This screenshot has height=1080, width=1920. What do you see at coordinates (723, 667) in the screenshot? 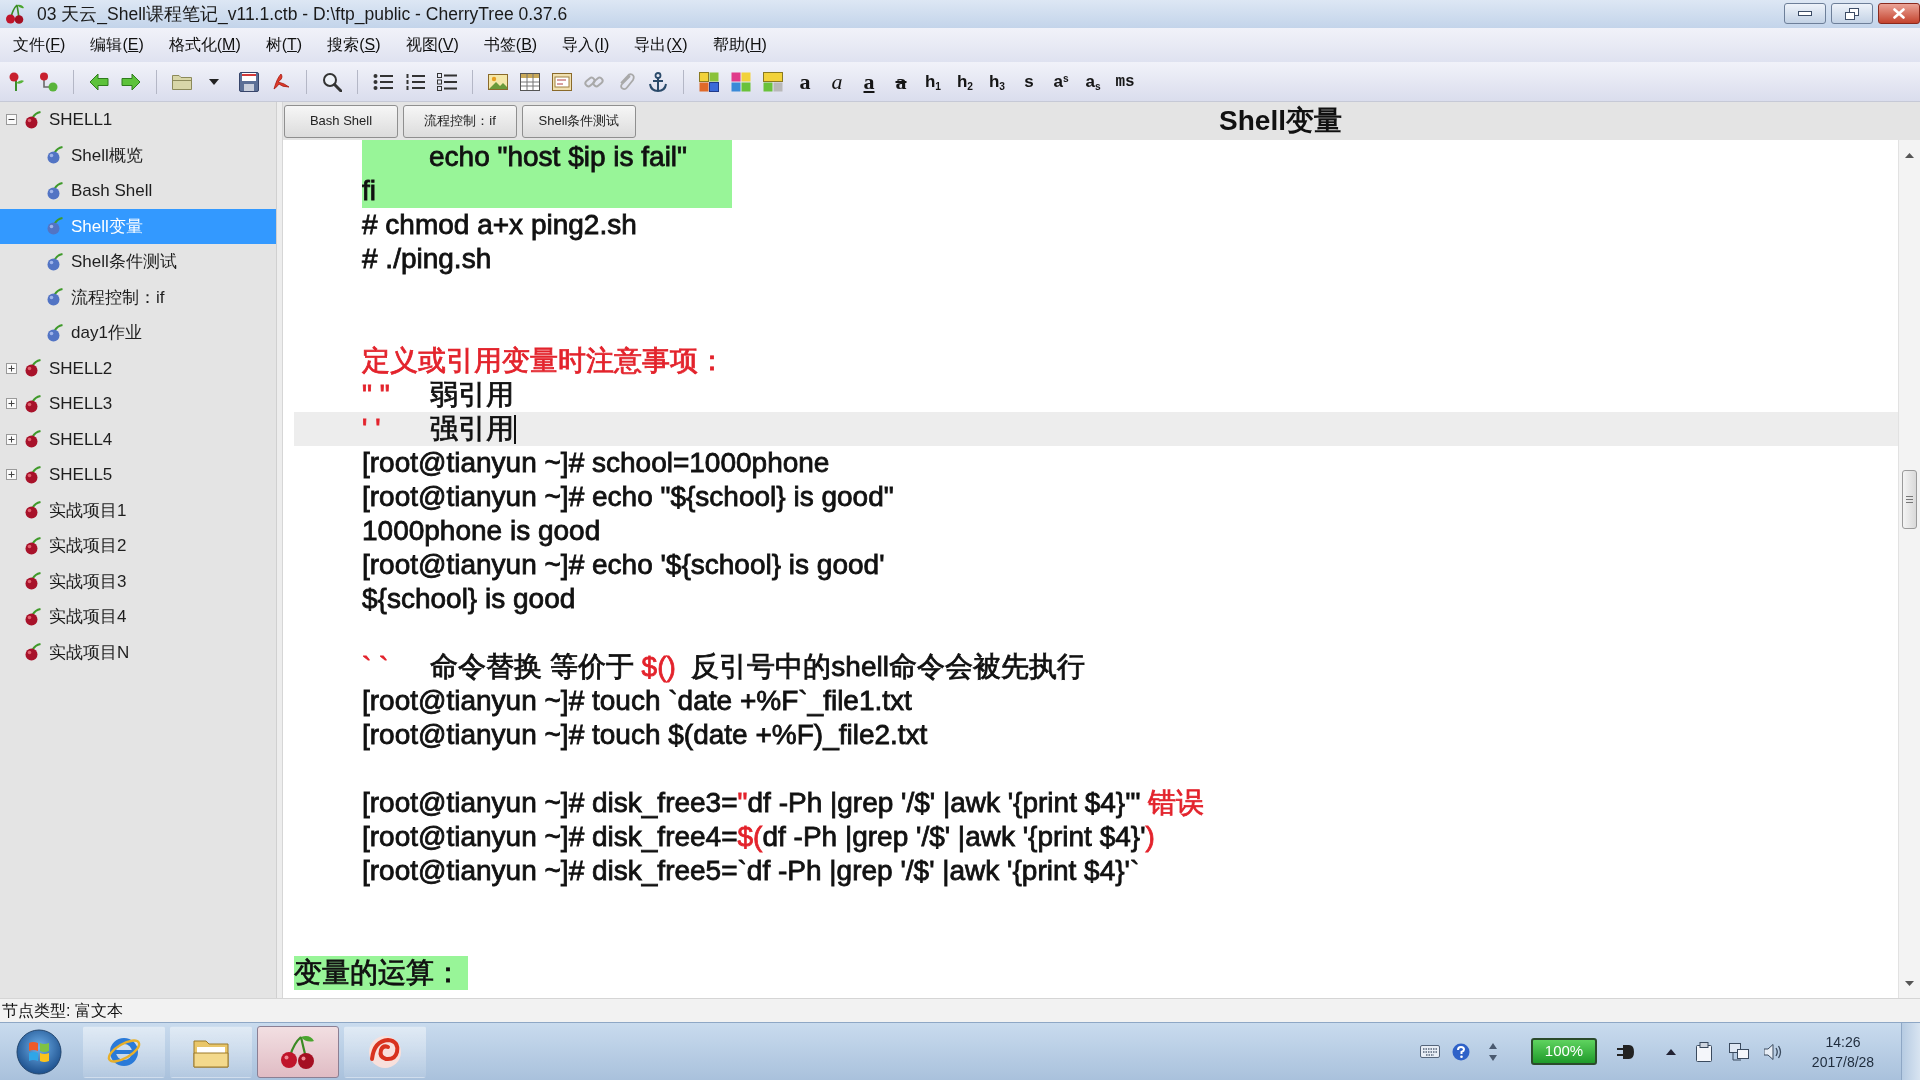
I see `text-line: ` ` 命令替换 等价于 $() 反引号中的shell命令会被先执行` at bounding box center [723, 667].